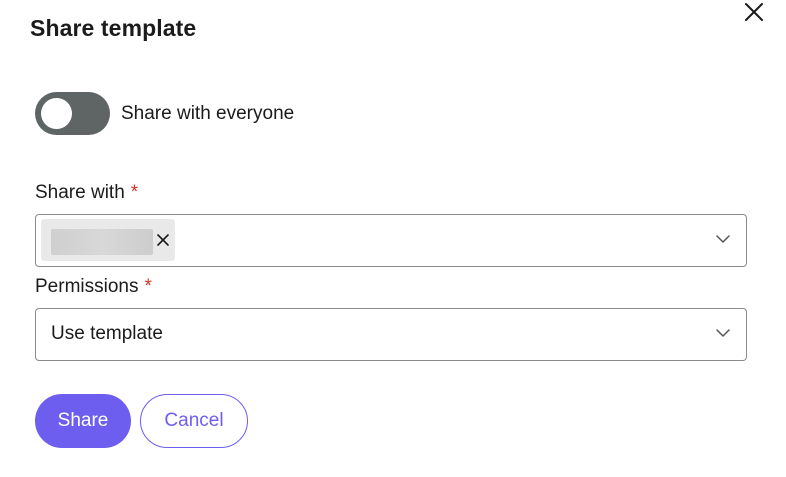  Describe the element at coordinates (87, 286) in the screenshot. I see `permissions-label-text: Permissions` at that location.